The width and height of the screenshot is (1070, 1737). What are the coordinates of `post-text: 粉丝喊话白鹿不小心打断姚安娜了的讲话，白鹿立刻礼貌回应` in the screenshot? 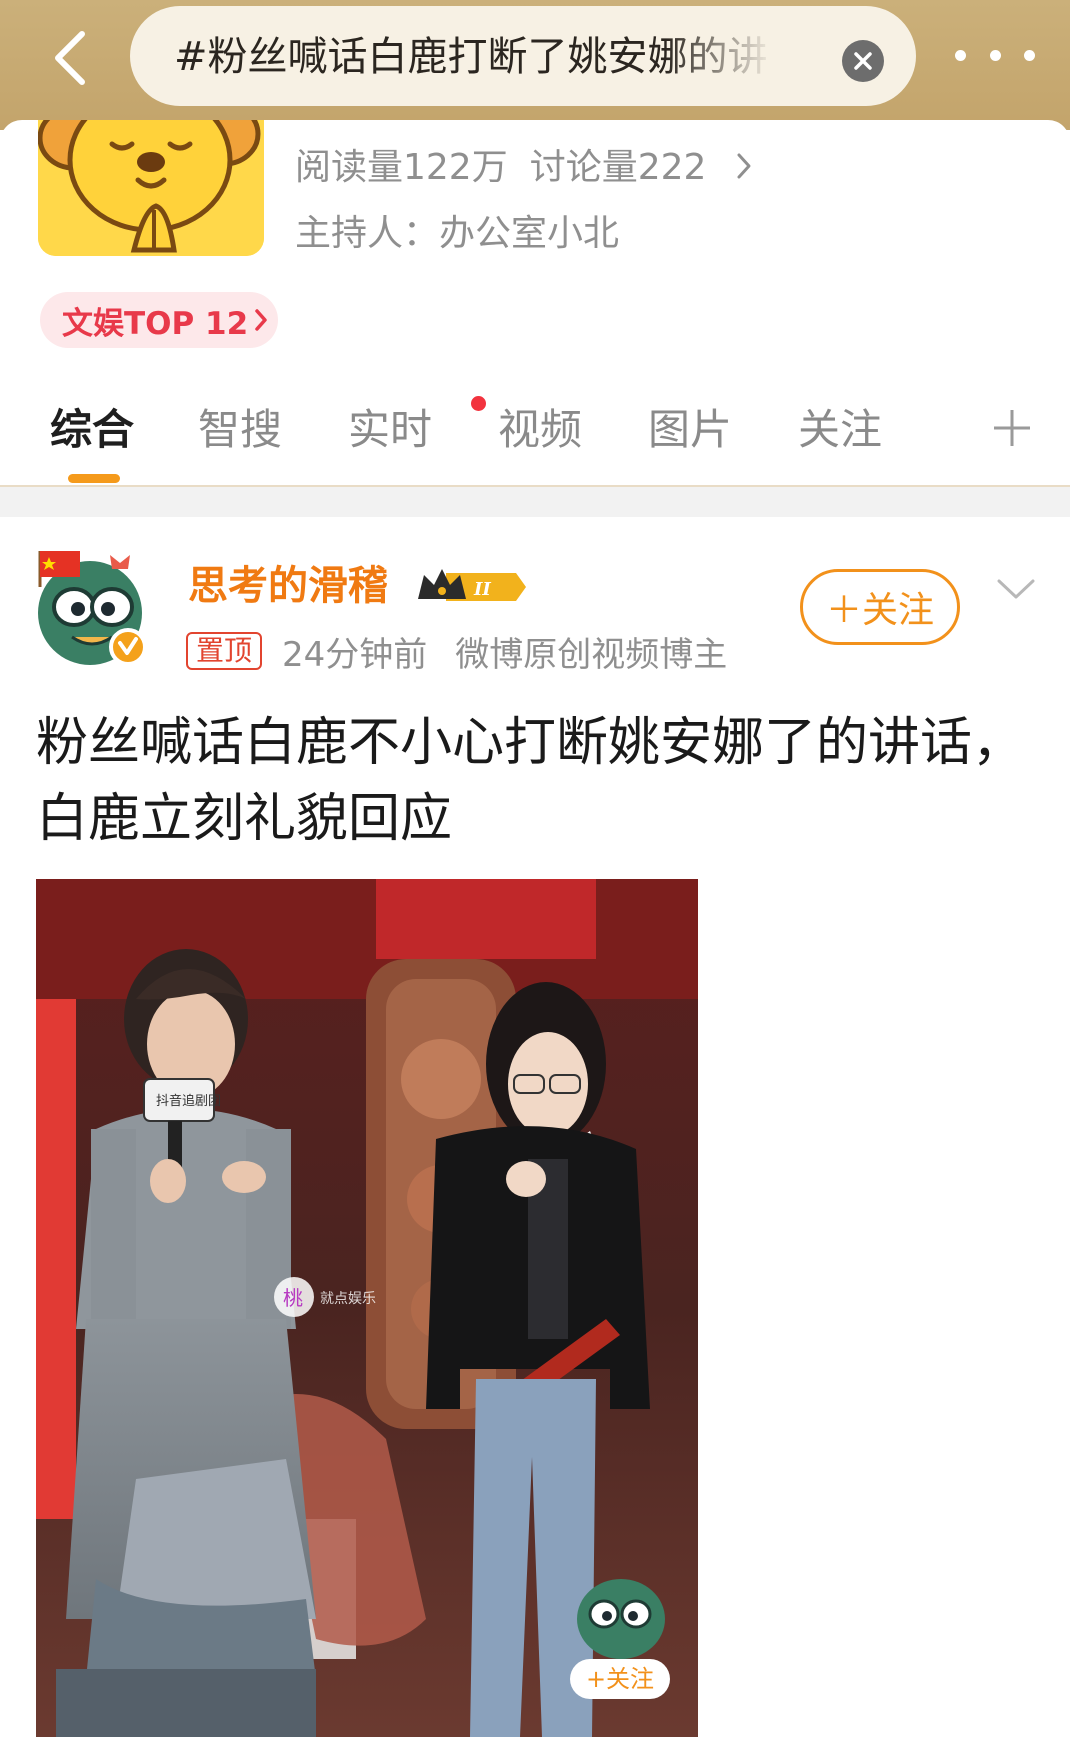 It's located at (530, 781).